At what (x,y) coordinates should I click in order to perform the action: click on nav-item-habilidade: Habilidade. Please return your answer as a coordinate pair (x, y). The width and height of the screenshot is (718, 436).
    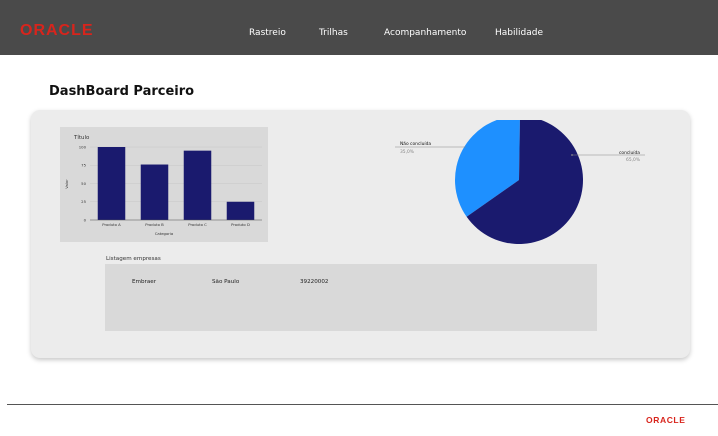
    Looking at the image, I should click on (519, 33).